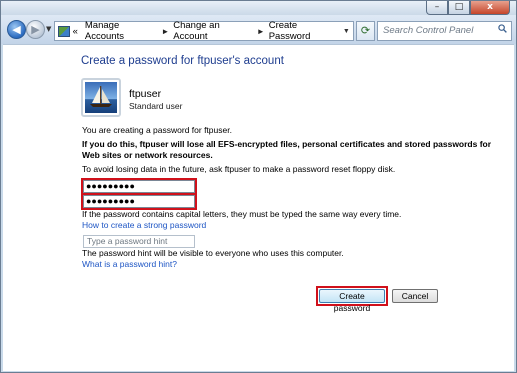 This screenshot has height=373, width=517. I want to click on breadcrumb-create-password: Create Password, so click(304, 31).